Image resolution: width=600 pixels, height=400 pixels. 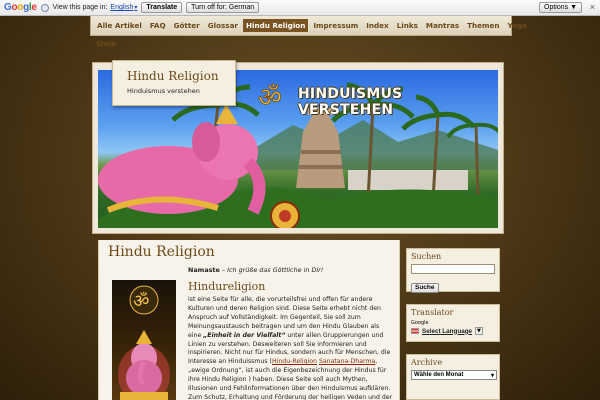 What do you see at coordinates (425, 287) in the screenshot?
I see `search-button: Suche` at bounding box center [425, 287].